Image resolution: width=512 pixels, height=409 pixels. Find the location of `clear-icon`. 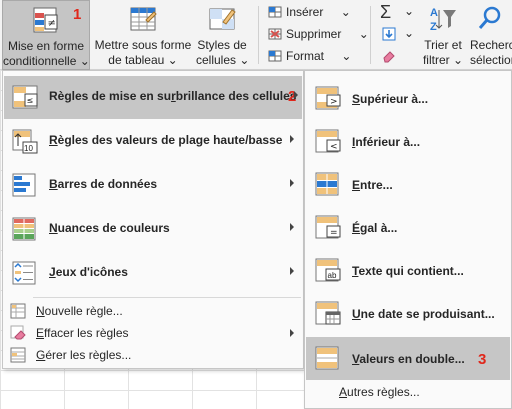

clear-icon is located at coordinates (389, 57).